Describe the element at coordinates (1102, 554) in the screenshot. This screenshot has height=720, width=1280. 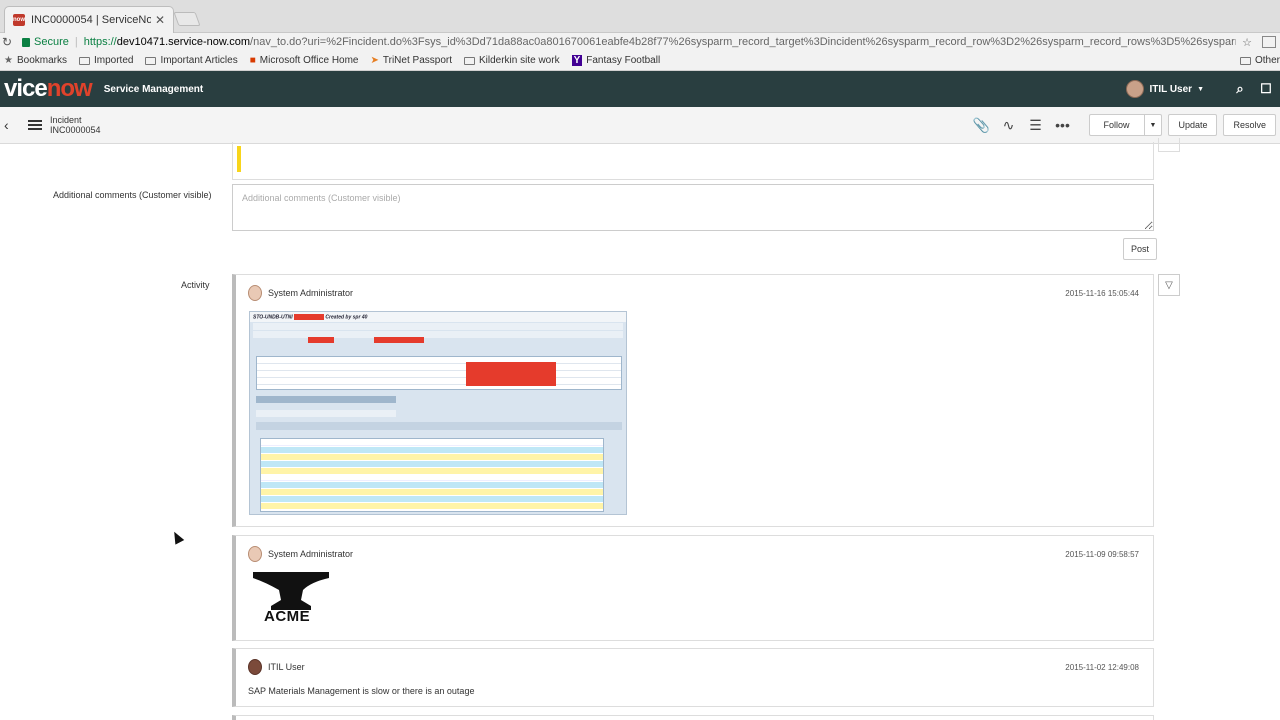
I see `entry-timestamp: 2015-11-09 09:58:57` at that location.